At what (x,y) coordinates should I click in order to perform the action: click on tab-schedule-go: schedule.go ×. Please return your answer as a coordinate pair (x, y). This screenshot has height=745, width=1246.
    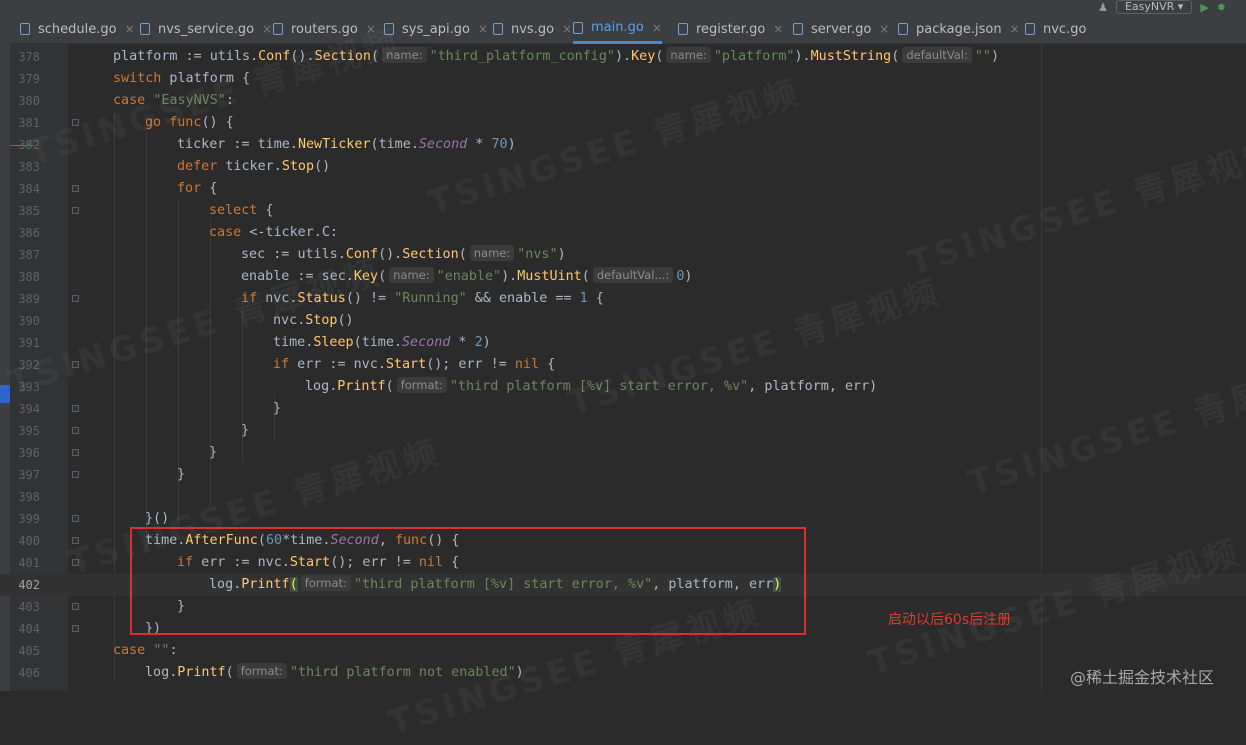
    Looking at the image, I should click on (77, 29).